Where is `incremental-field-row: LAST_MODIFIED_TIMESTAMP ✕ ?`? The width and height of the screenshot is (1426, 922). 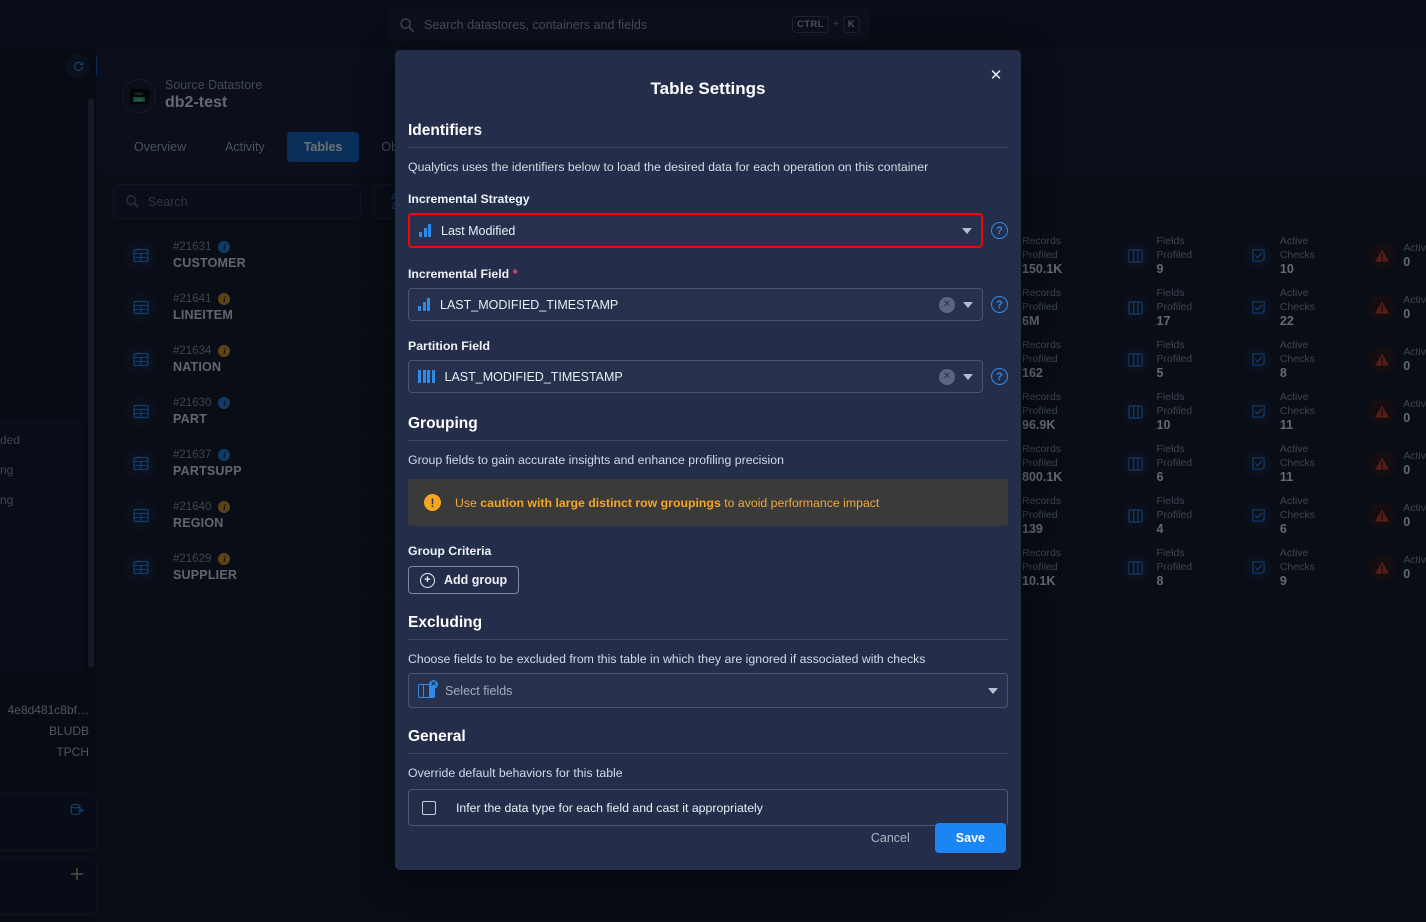 incremental-field-row: LAST_MODIFIED_TIMESTAMP ✕ ? is located at coordinates (708, 304).